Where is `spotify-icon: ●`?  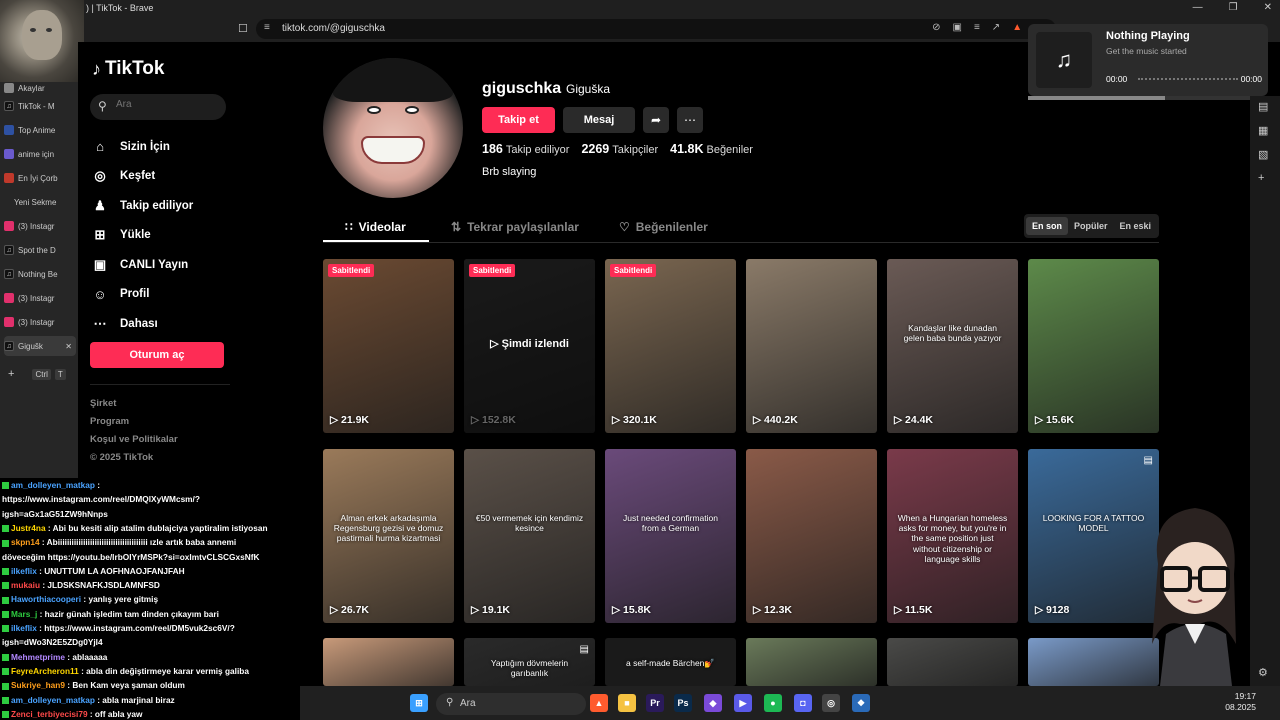
spotify-icon: ● is located at coordinates (773, 703).